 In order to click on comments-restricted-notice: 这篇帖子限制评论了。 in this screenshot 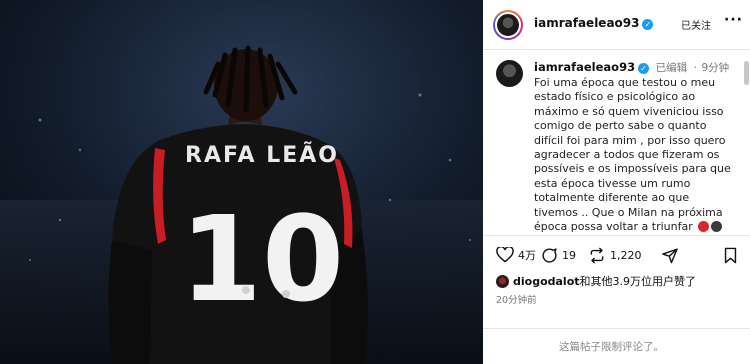, I will do `click(611, 347)`.